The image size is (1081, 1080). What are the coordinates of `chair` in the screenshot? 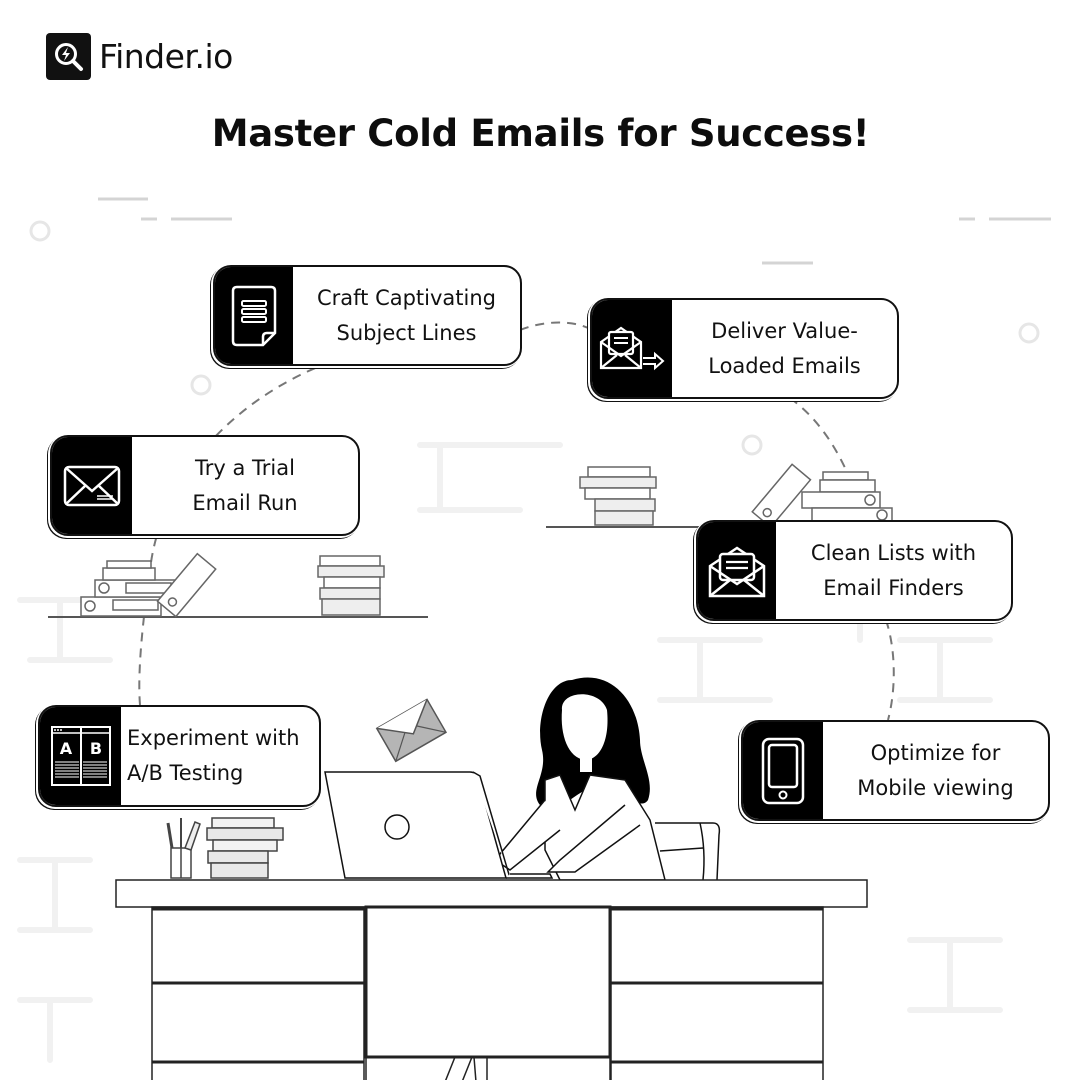 It's located at (688, 851).